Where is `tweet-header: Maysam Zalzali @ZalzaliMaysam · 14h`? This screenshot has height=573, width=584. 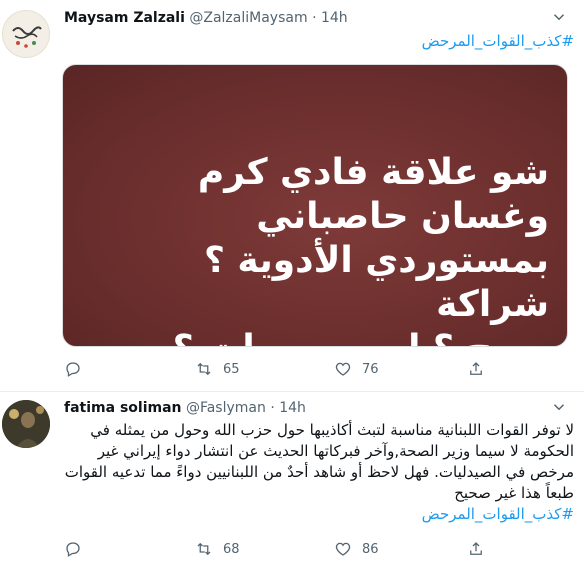 tweet-header: Maysam Zalzali @ZalzaliMaysam · 14h is located at coordinates (304, 18).